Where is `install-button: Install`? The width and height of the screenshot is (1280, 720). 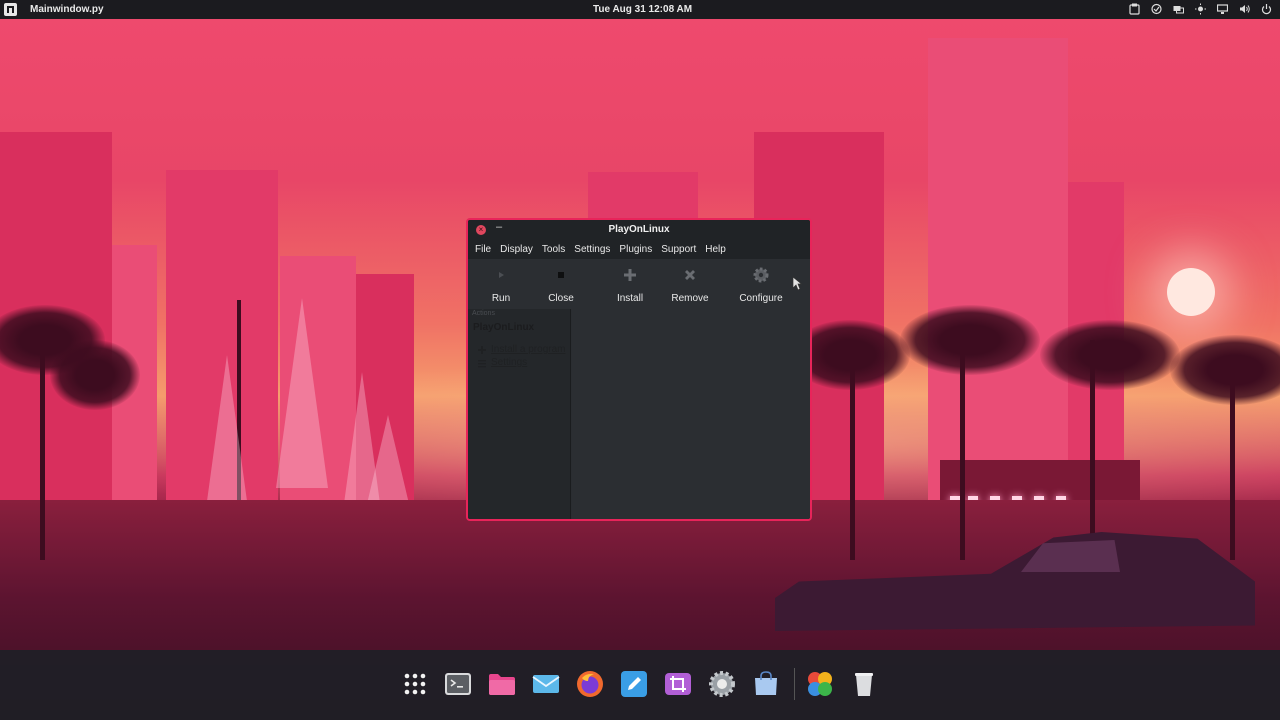
install-button: Install is located at coordinates (630, 284).